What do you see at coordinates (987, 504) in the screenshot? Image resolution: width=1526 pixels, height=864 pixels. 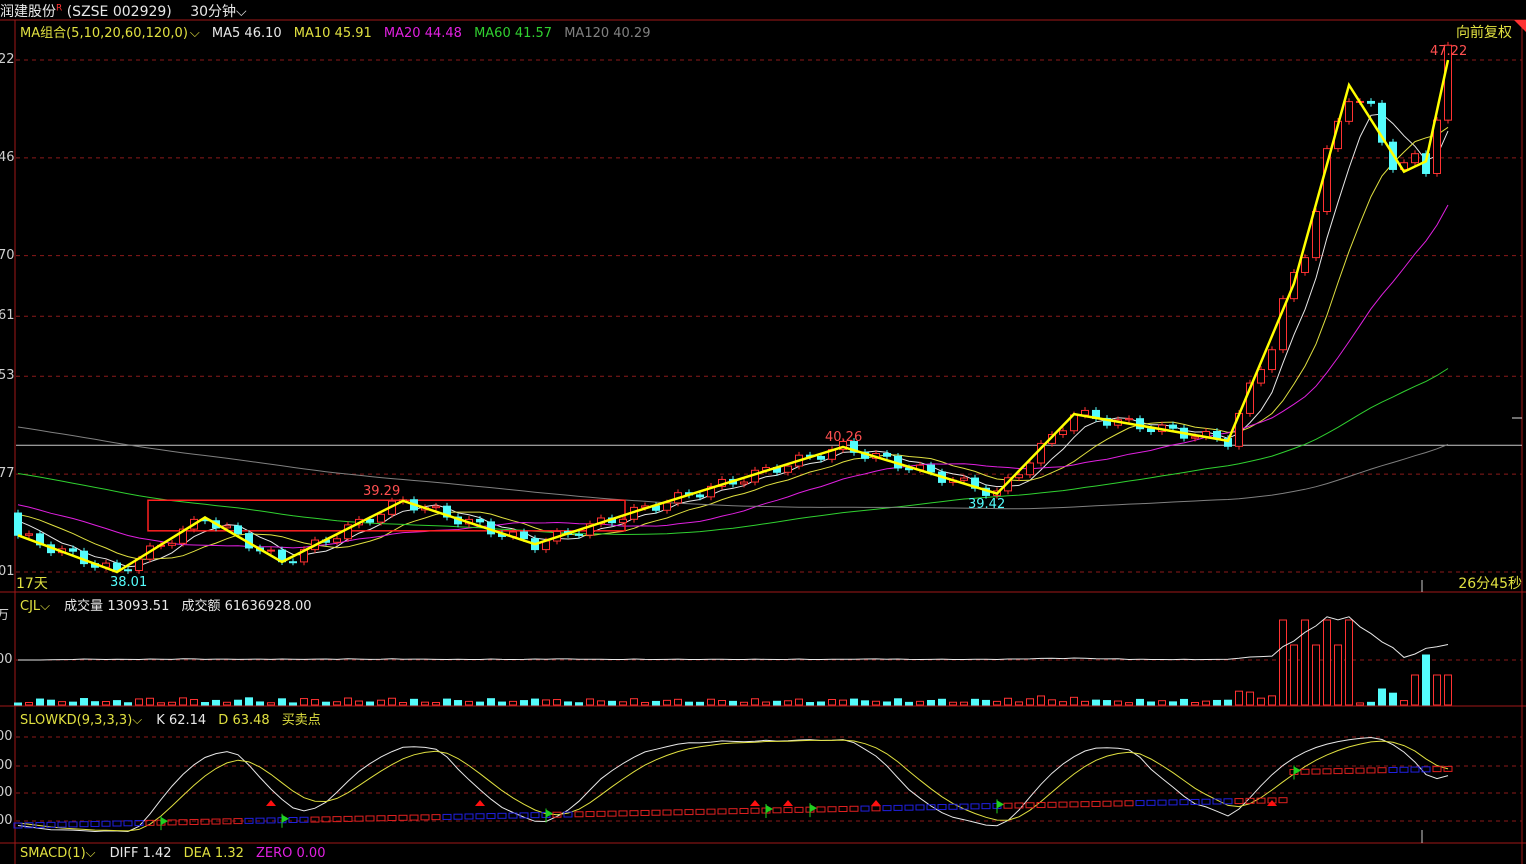 I see `low-price-label: 39.42` at bounding box center [987, 504].